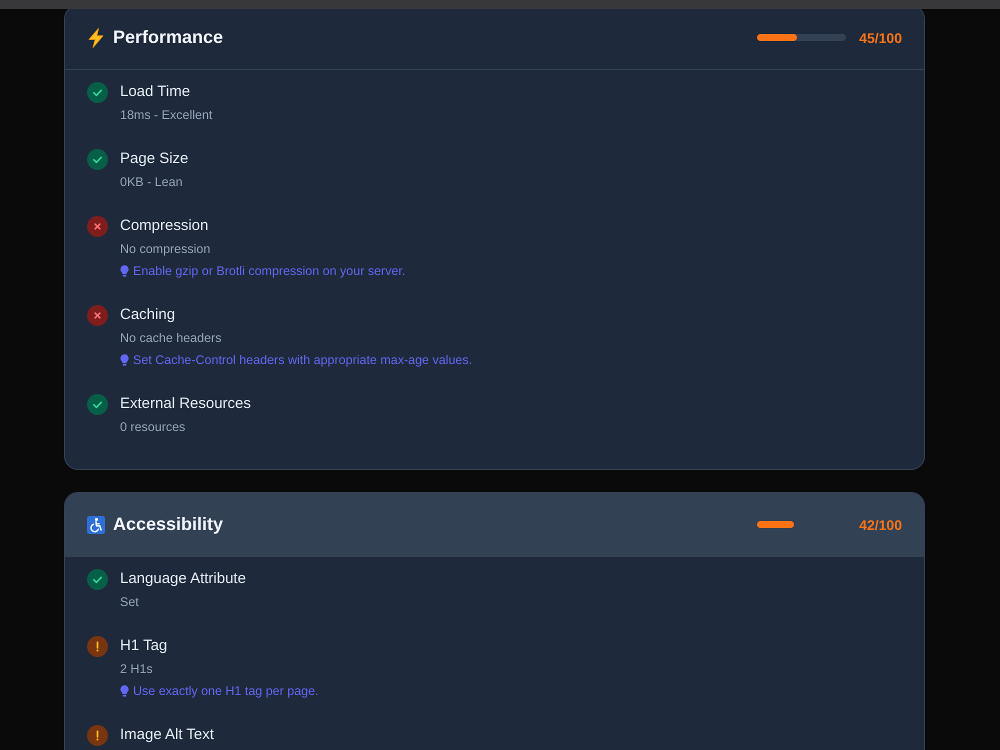 This screenshot has height=750, width=1000. What do you see at coordinates (171, 338) in the screenshot?
I see `check-result: No cache headers` at bounding box center [171, 338].